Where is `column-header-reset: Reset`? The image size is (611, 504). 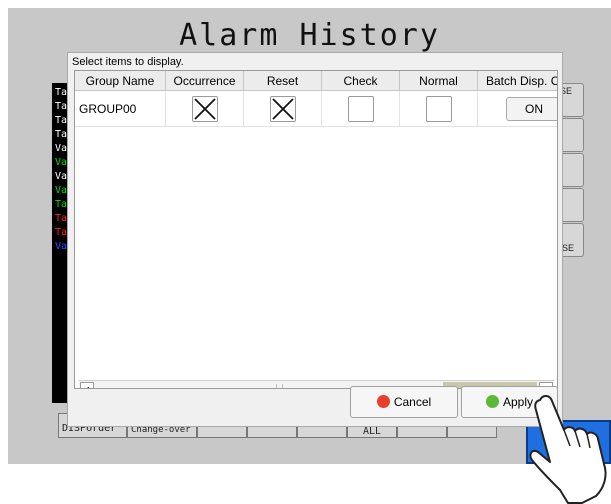 column-header-reset: Reset is located at coordinates (283, 81).